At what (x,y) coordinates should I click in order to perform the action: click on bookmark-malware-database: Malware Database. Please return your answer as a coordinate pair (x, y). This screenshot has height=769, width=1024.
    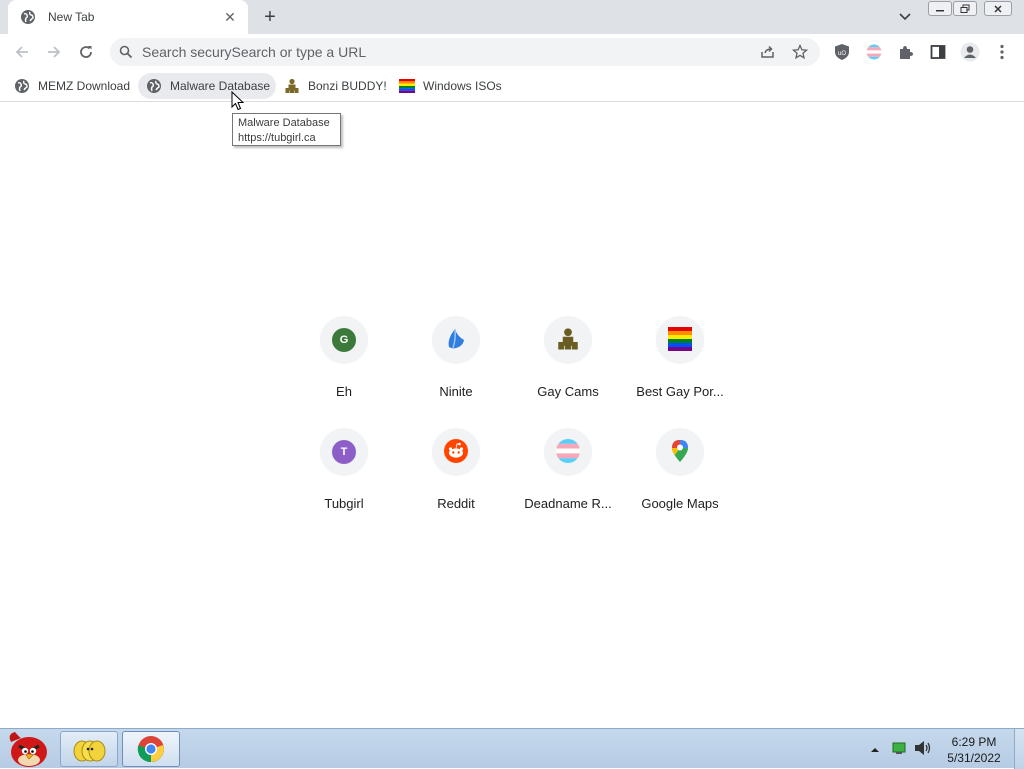
    Looking at the image, I should click on (207, 86).